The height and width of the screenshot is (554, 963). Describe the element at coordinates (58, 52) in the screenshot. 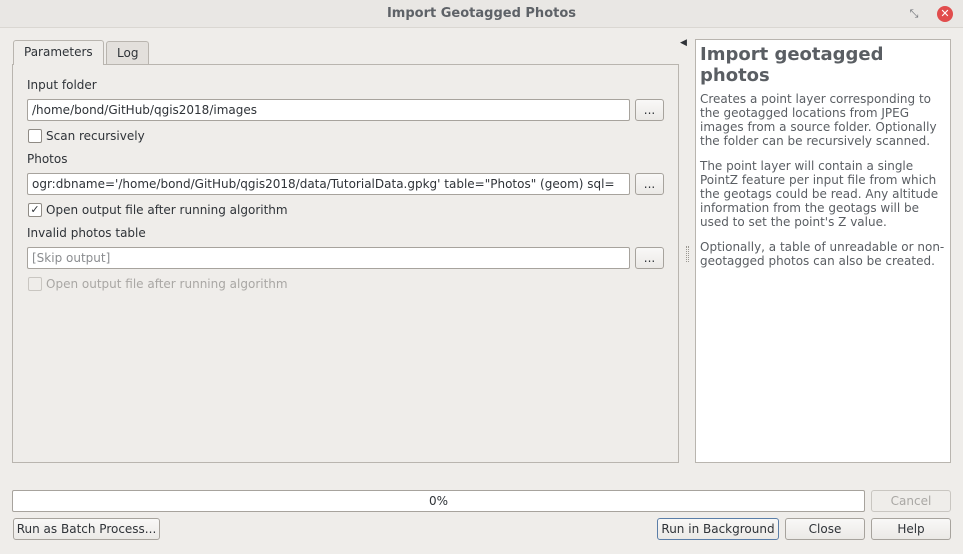

I see `tab-parameters: Parameters` at that location.